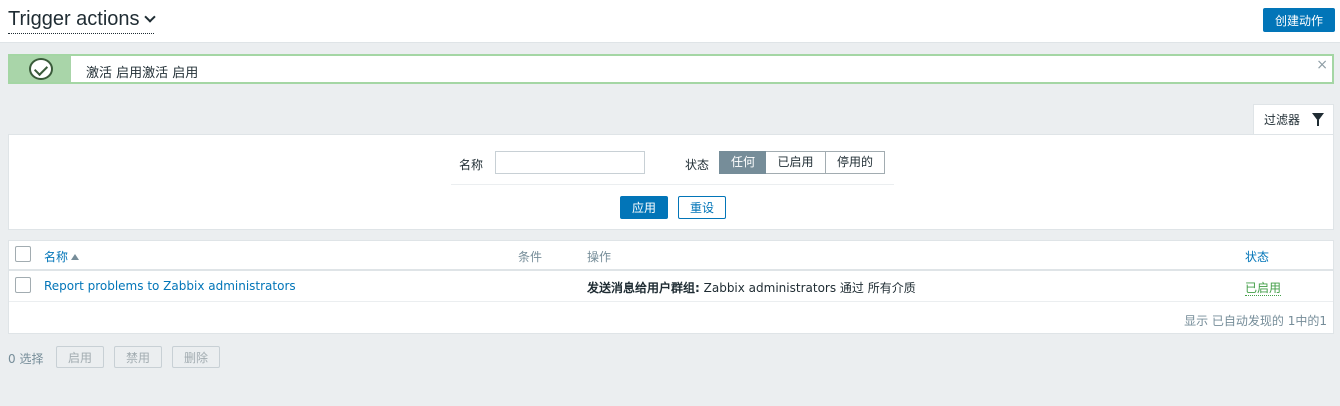 The height and width of the screenshot is (406, 1340). Describe the element at coordinates (530, 257) in the screenshot. I see `column-header-conditions: 条件` at that location.